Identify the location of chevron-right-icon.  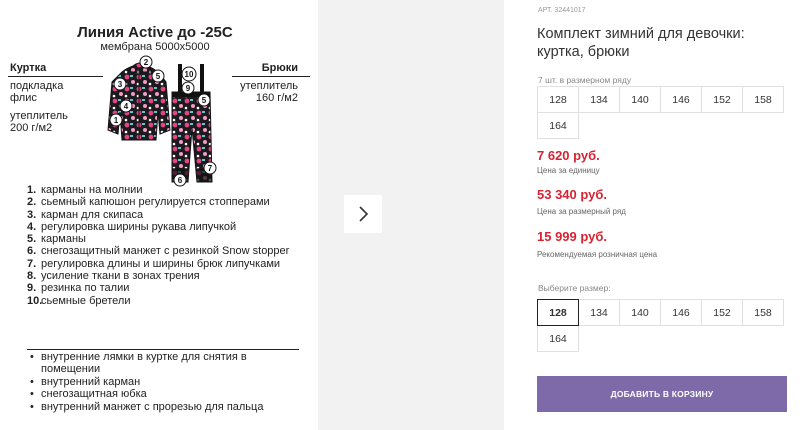
(364, 214).